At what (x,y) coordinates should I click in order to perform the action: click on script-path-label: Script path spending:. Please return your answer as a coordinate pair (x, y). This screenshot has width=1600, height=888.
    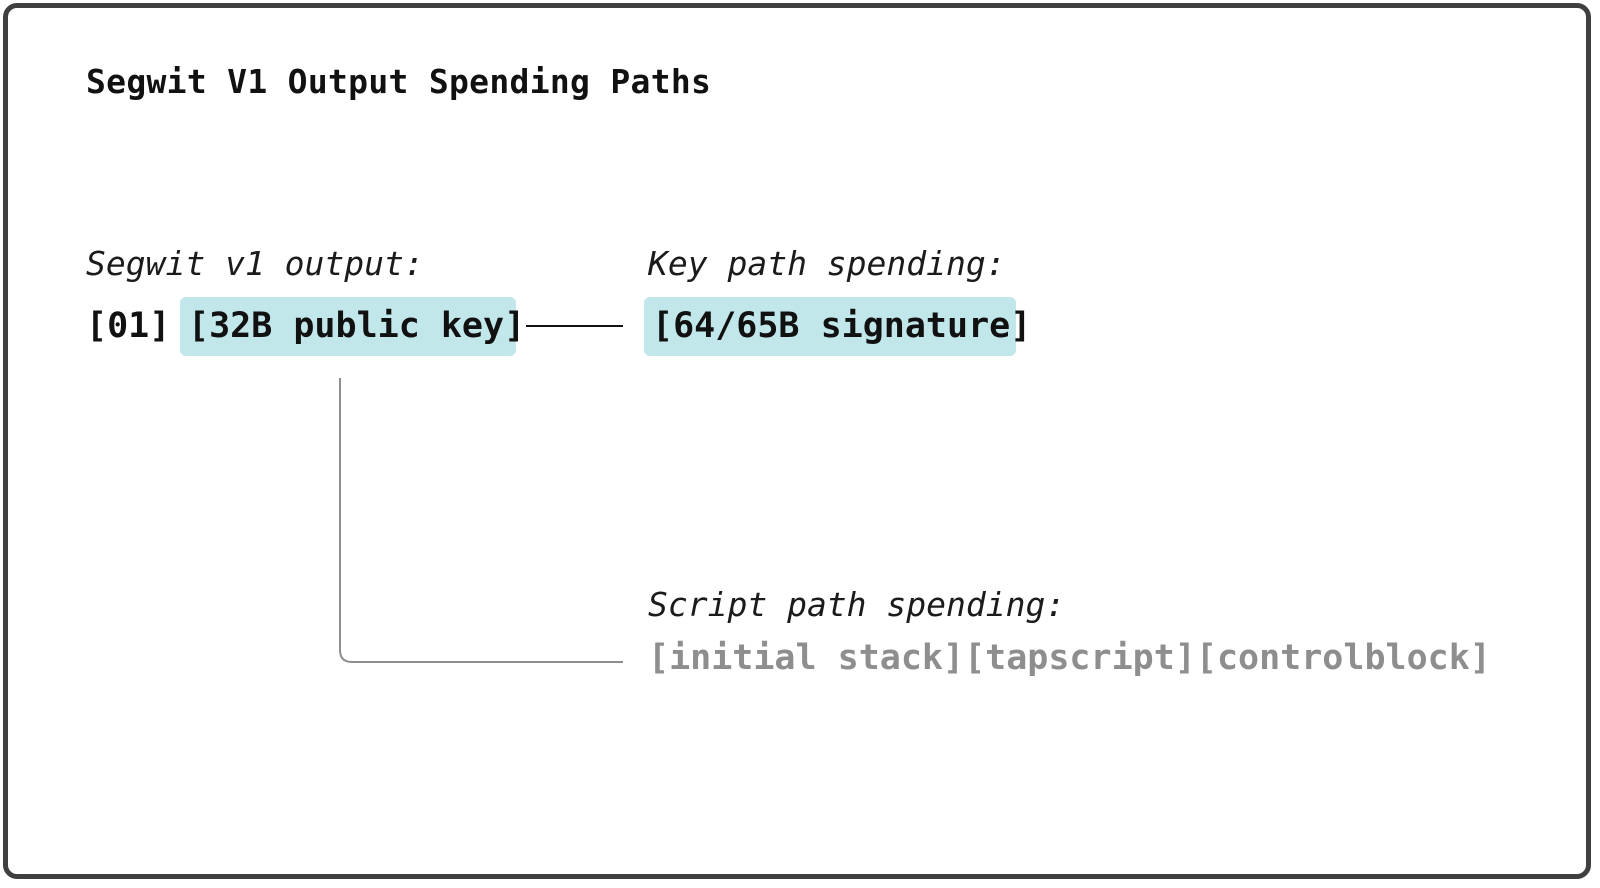
    Looking at the image, I should click on (857, 604).